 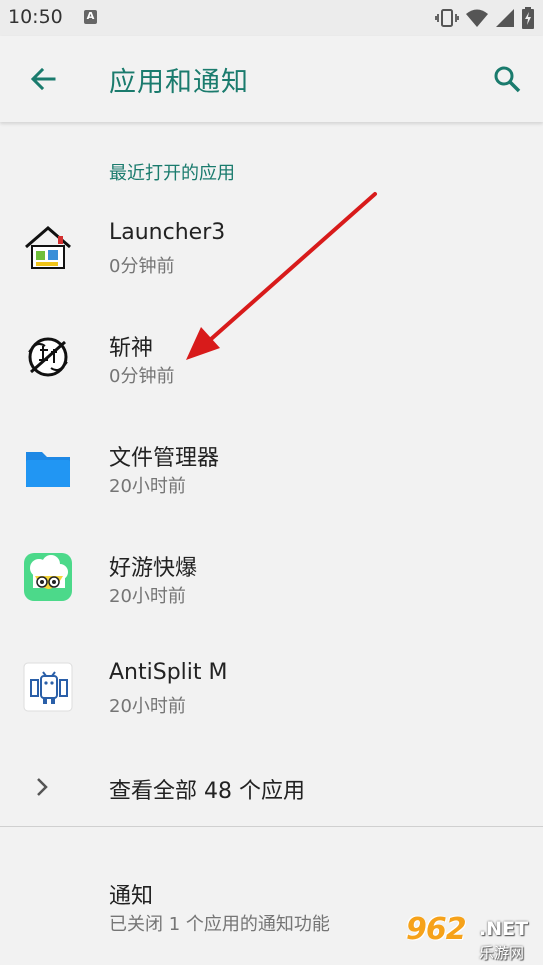 What do you see at coordinates (43, 79) in the screenshot?
I see `arrow-back-icon` at bounding box center [43, 79].